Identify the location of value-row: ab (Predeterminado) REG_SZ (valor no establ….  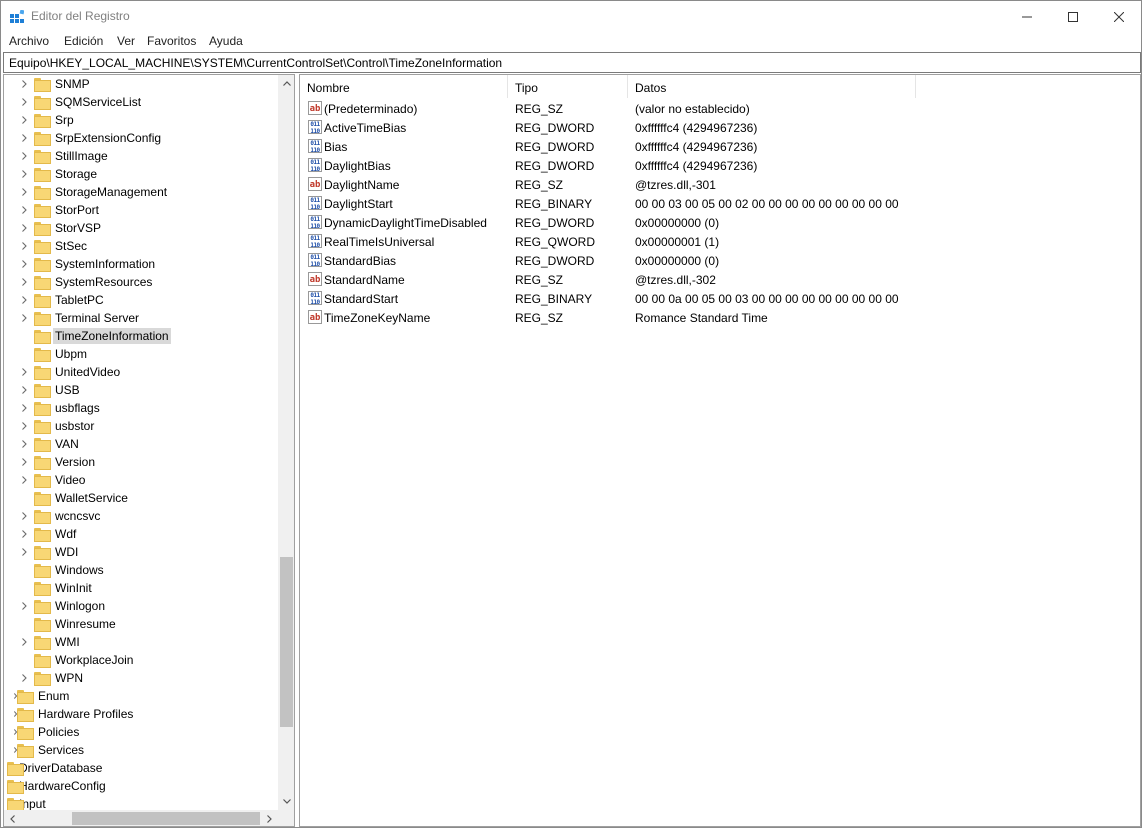
(720, 108).